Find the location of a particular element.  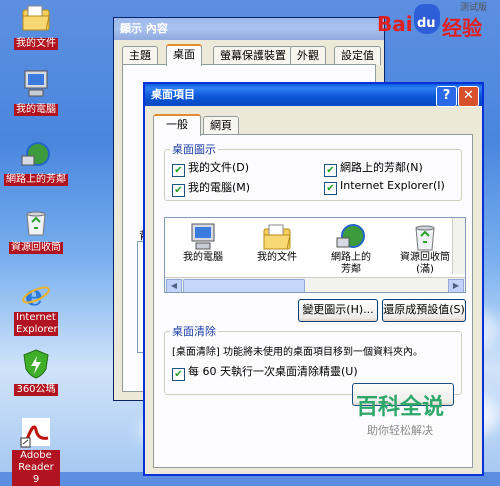

desktop-icons-group-title: 桌面圖示 is located at coordinates (194, 149).